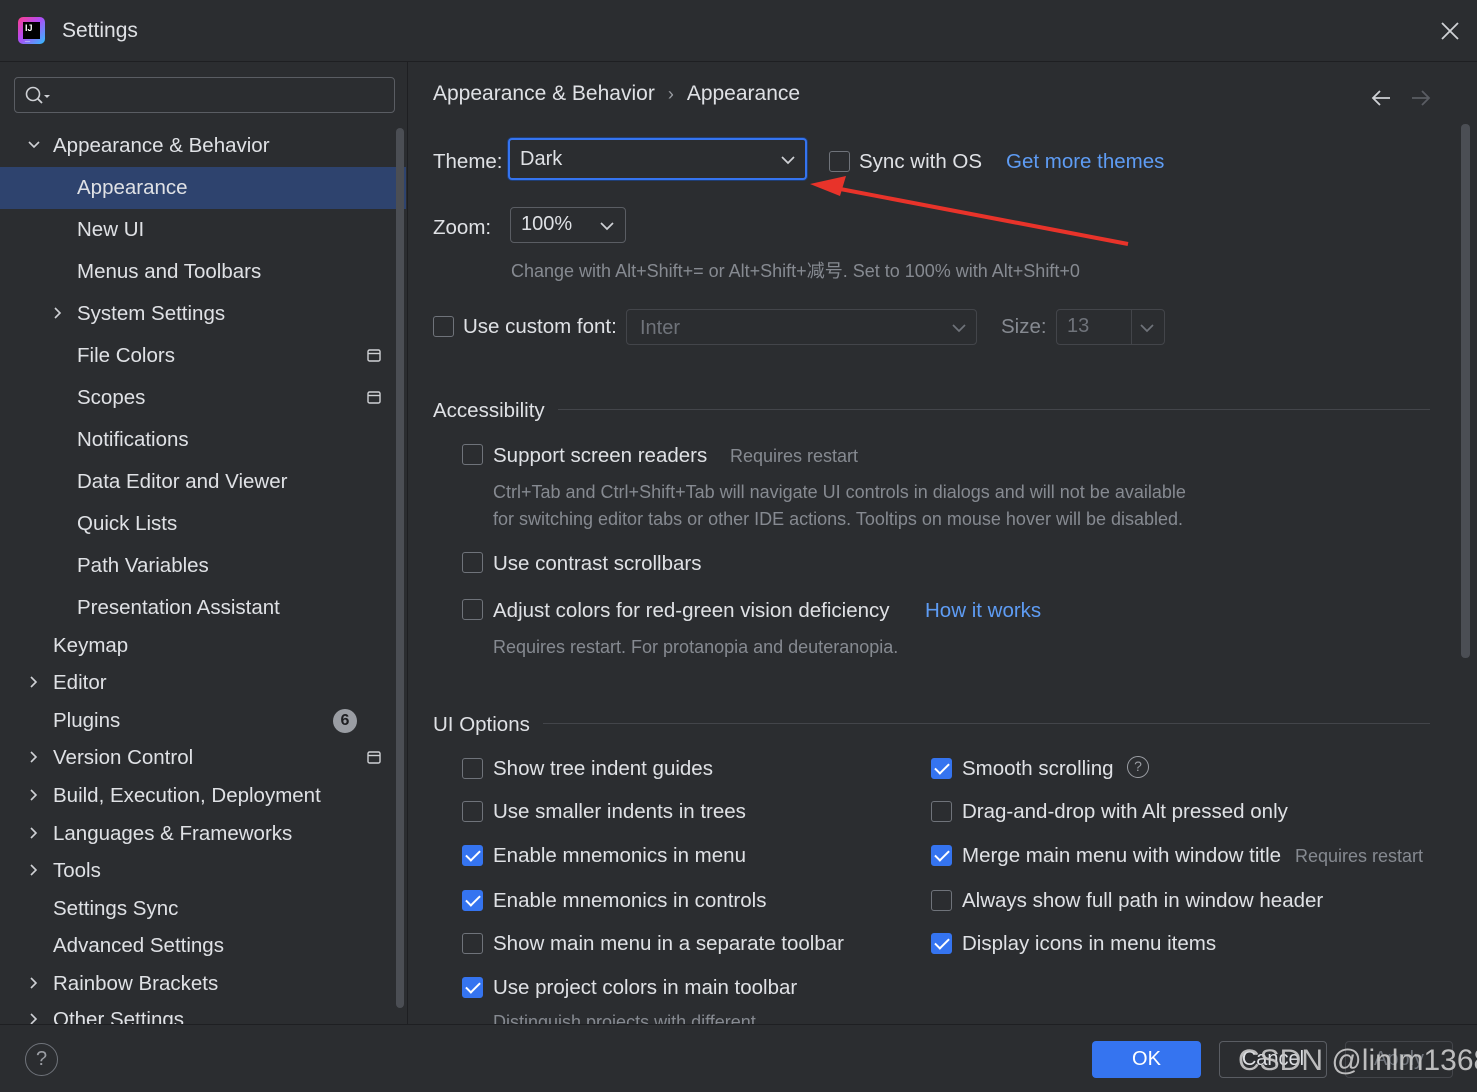 Image resolution: width=1477 pixels, height=1092 pixels. Describe the element at coordinates (400, 568) in the screenshot. I see `sidebar-scrollbar` at that location.